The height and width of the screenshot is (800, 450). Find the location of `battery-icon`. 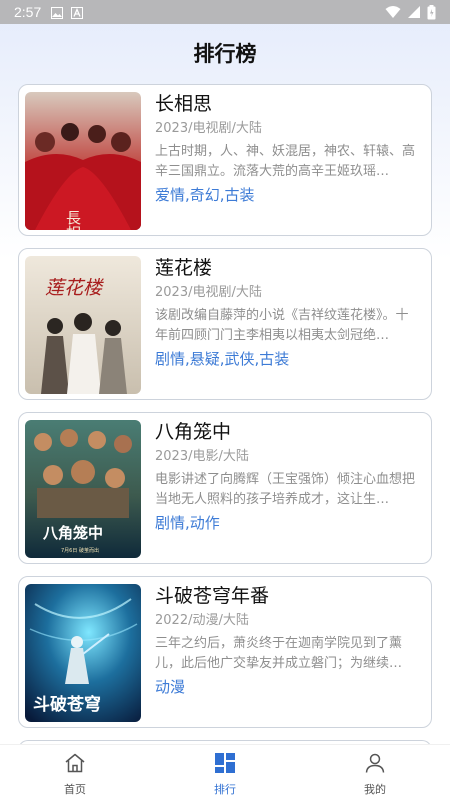

battery-icon is located at coordinates (431, 11).